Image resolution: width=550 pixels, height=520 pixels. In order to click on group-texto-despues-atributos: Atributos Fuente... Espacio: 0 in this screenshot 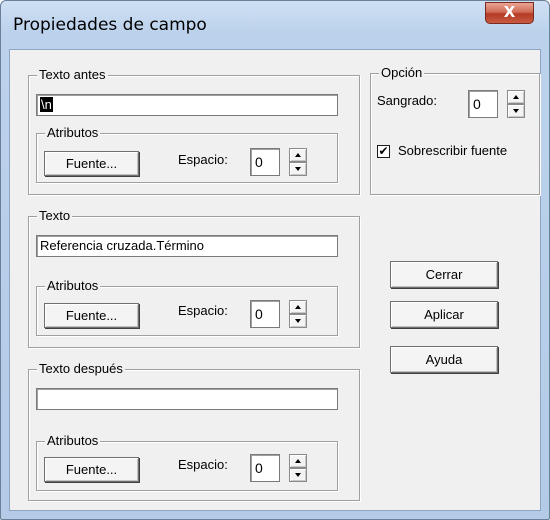, I will do `click(187, 462)`.